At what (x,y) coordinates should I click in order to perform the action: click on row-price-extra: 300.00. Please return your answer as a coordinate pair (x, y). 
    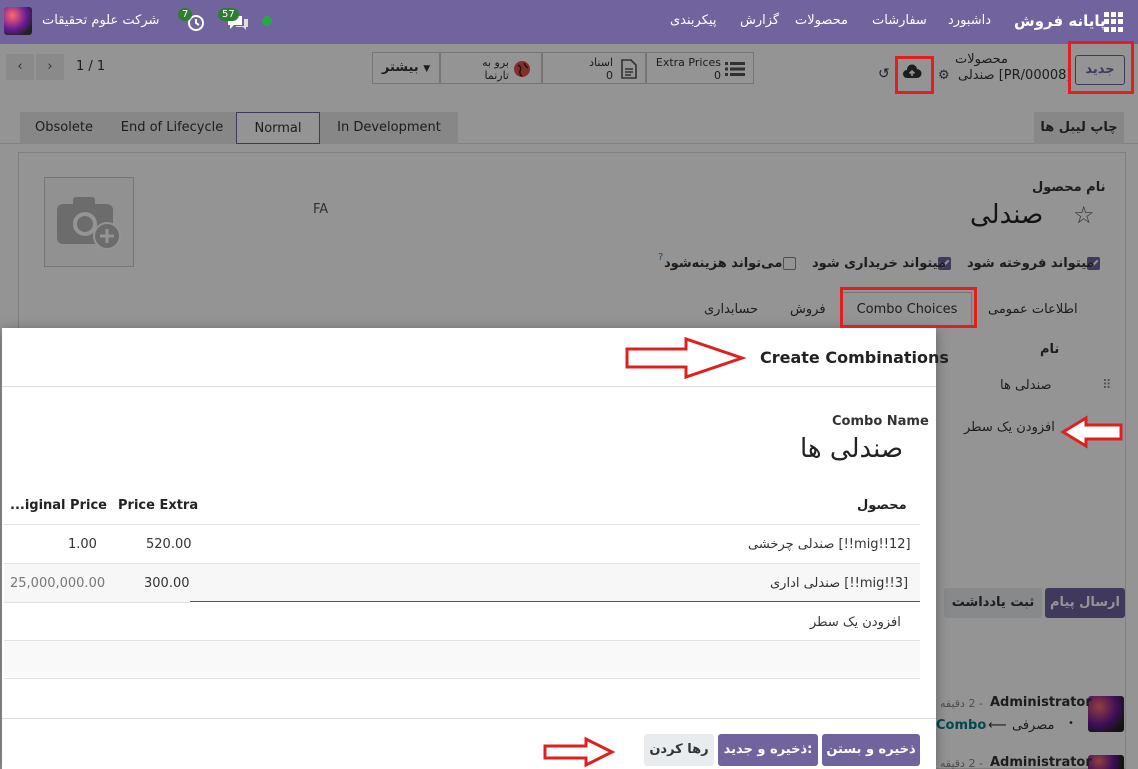
    Looking at the image, I should click on (167, 583).